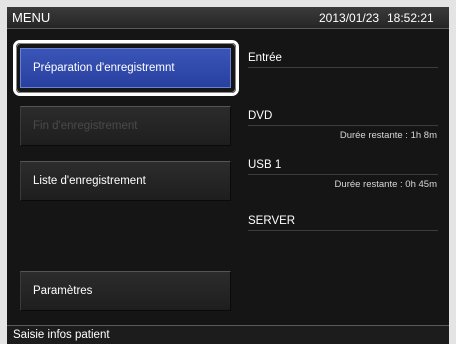  Describe the element at coordinates (265, 165) in the screenshot. I see `usb-label: USB 1` at that location.